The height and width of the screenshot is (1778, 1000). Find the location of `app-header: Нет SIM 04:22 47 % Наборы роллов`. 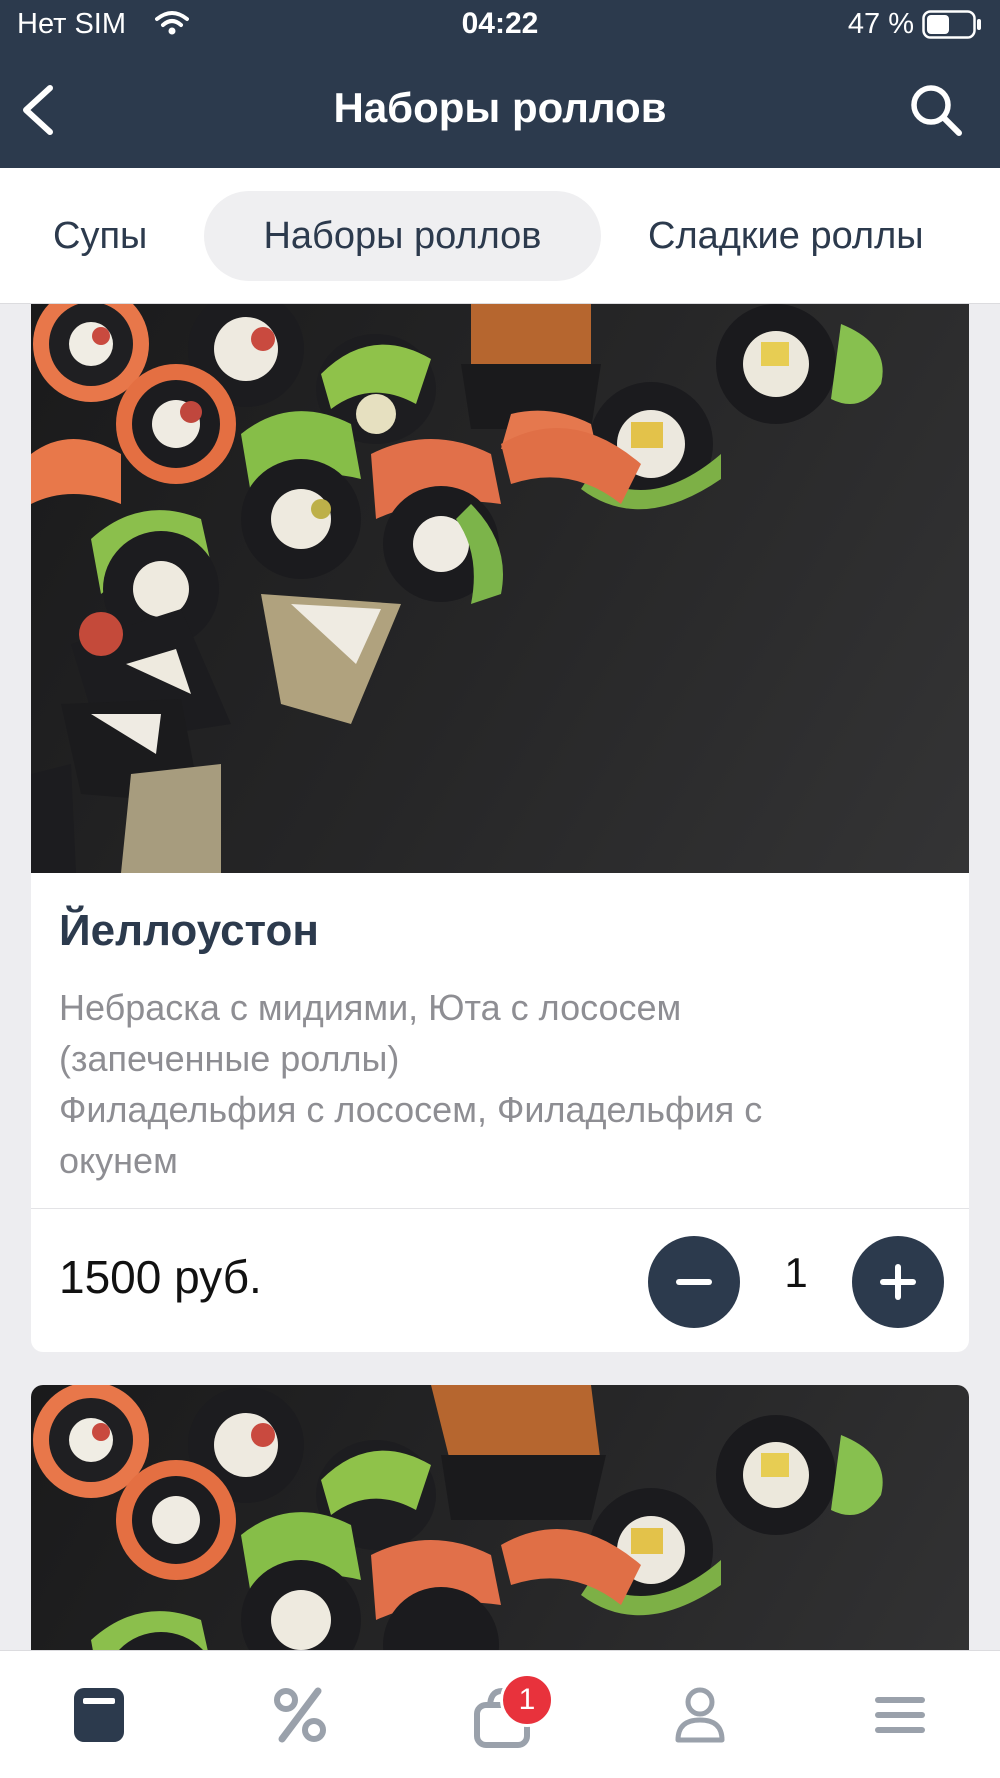

app-header: Нет SIM 04:22 47 % Наборы роллов is located at coordinates (500, 84).